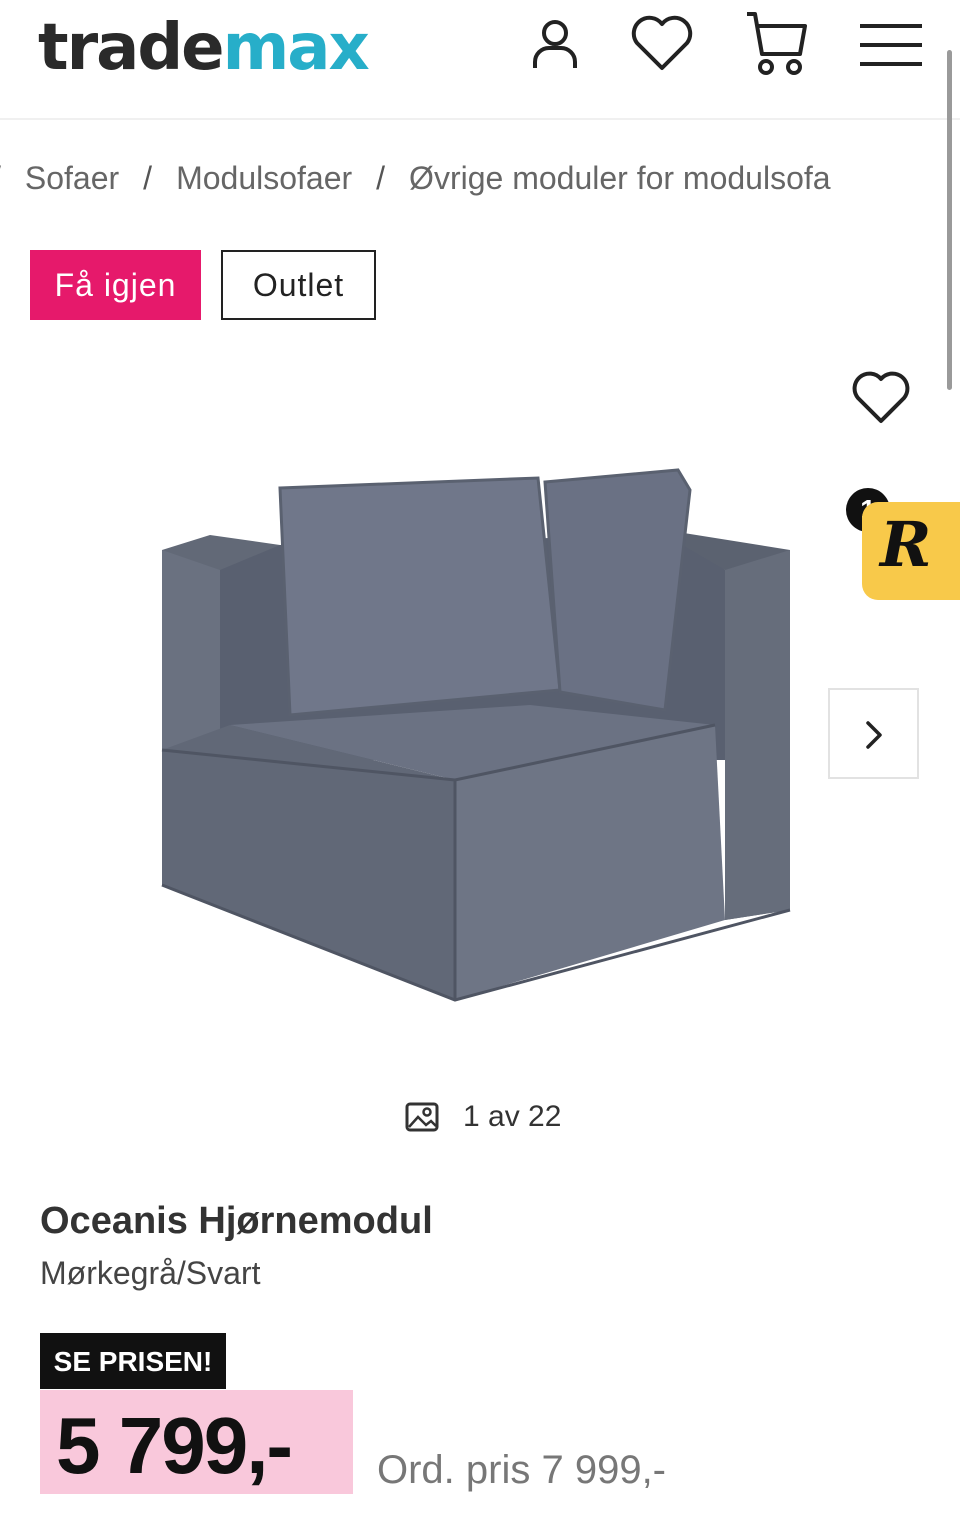  Describe the element at coordinates (881, 398) in the screenshot. I see `add-to-wishlist-heart-icon` at that location.